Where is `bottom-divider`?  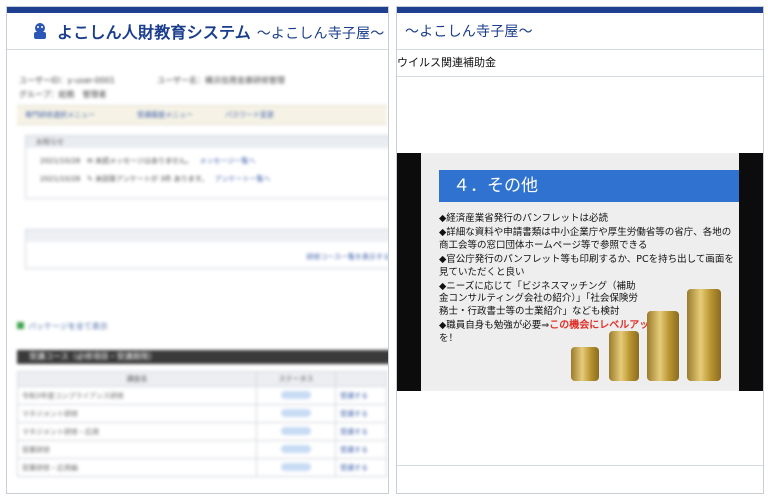 bottom-divider is located at coordinates (580, 465).